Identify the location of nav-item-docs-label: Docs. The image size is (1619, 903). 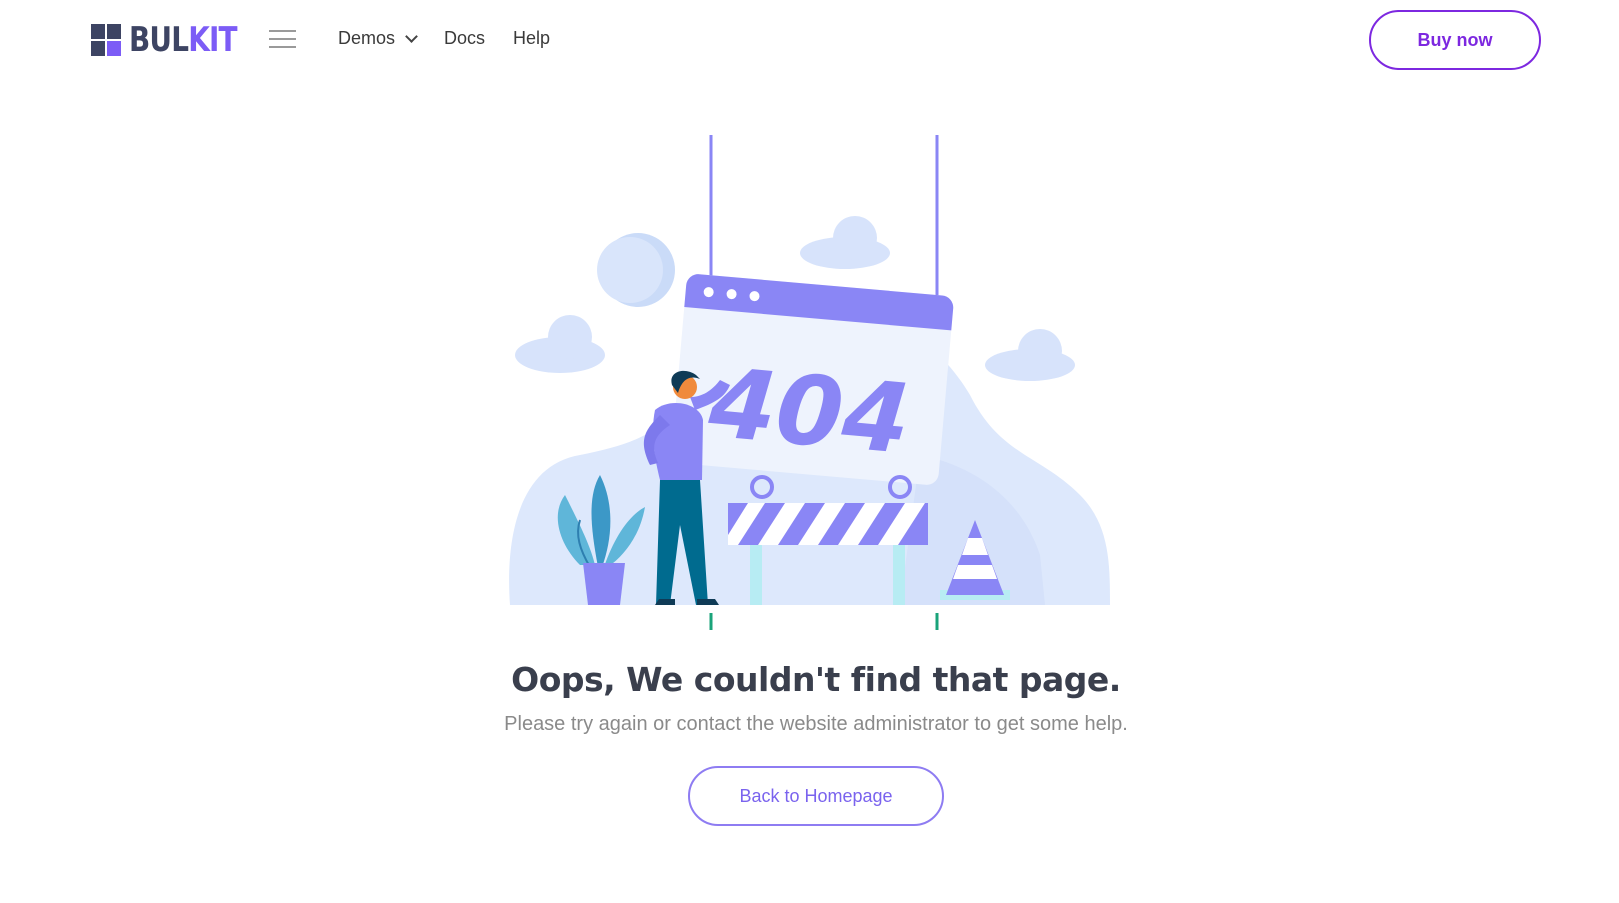
(465, 38).